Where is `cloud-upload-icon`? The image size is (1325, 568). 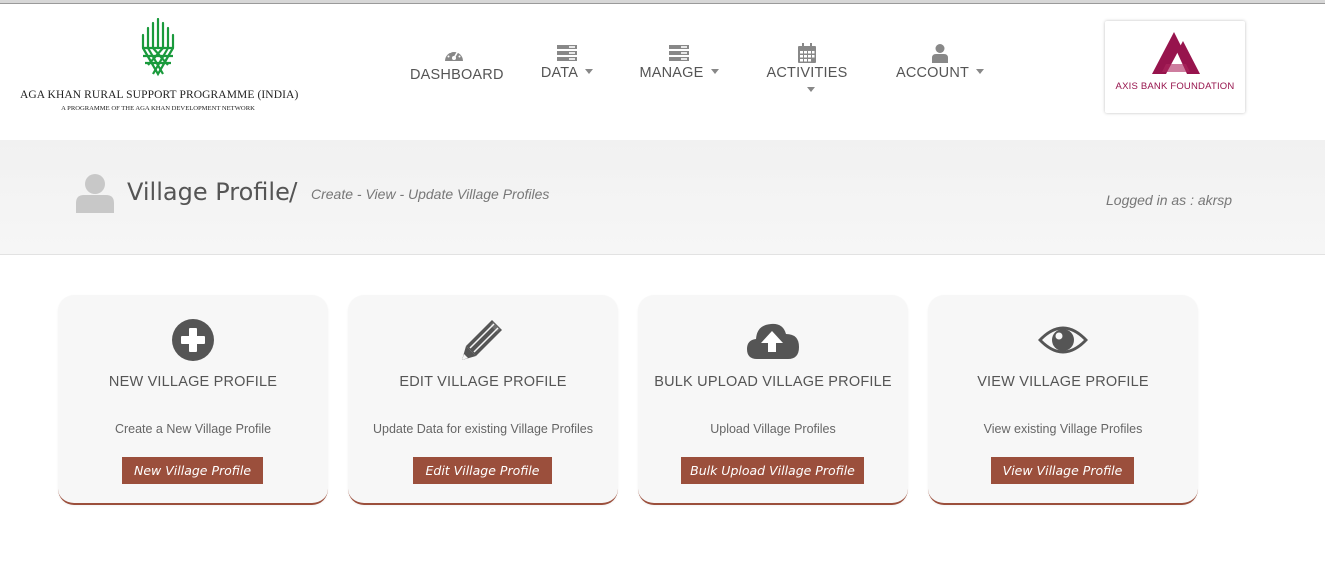
cloud-upload-icon is located at coordinates (773, 341).